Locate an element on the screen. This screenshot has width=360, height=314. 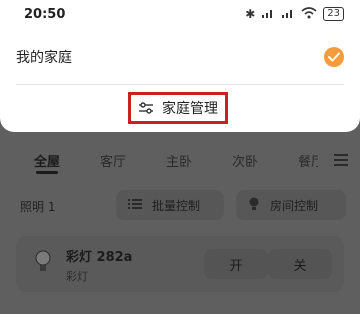
tab-master-bedroom: 主卧 is located at coordinates (179, 160).